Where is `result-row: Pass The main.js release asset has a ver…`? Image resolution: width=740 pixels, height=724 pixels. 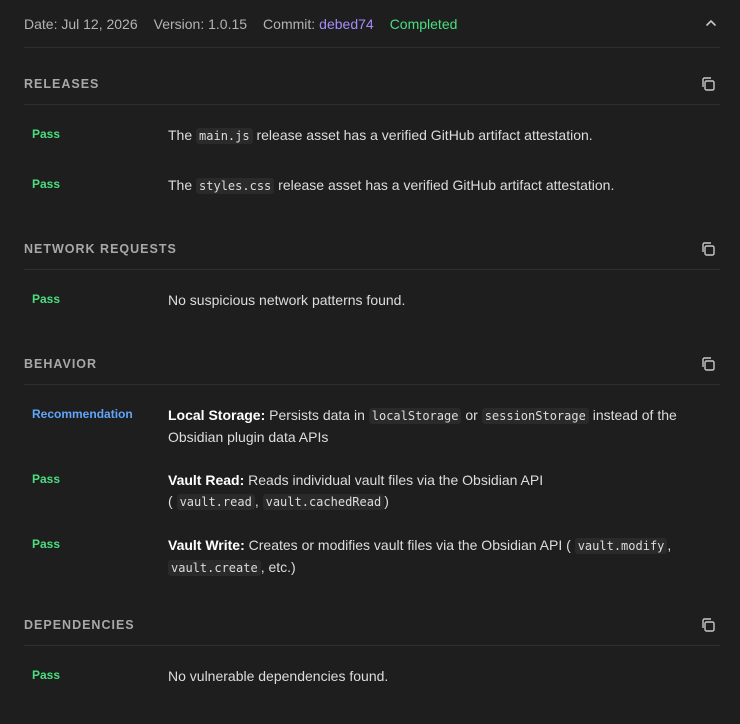
result-row: Pass The main.js release asset has a ver… is located at coordinates (366, 136).